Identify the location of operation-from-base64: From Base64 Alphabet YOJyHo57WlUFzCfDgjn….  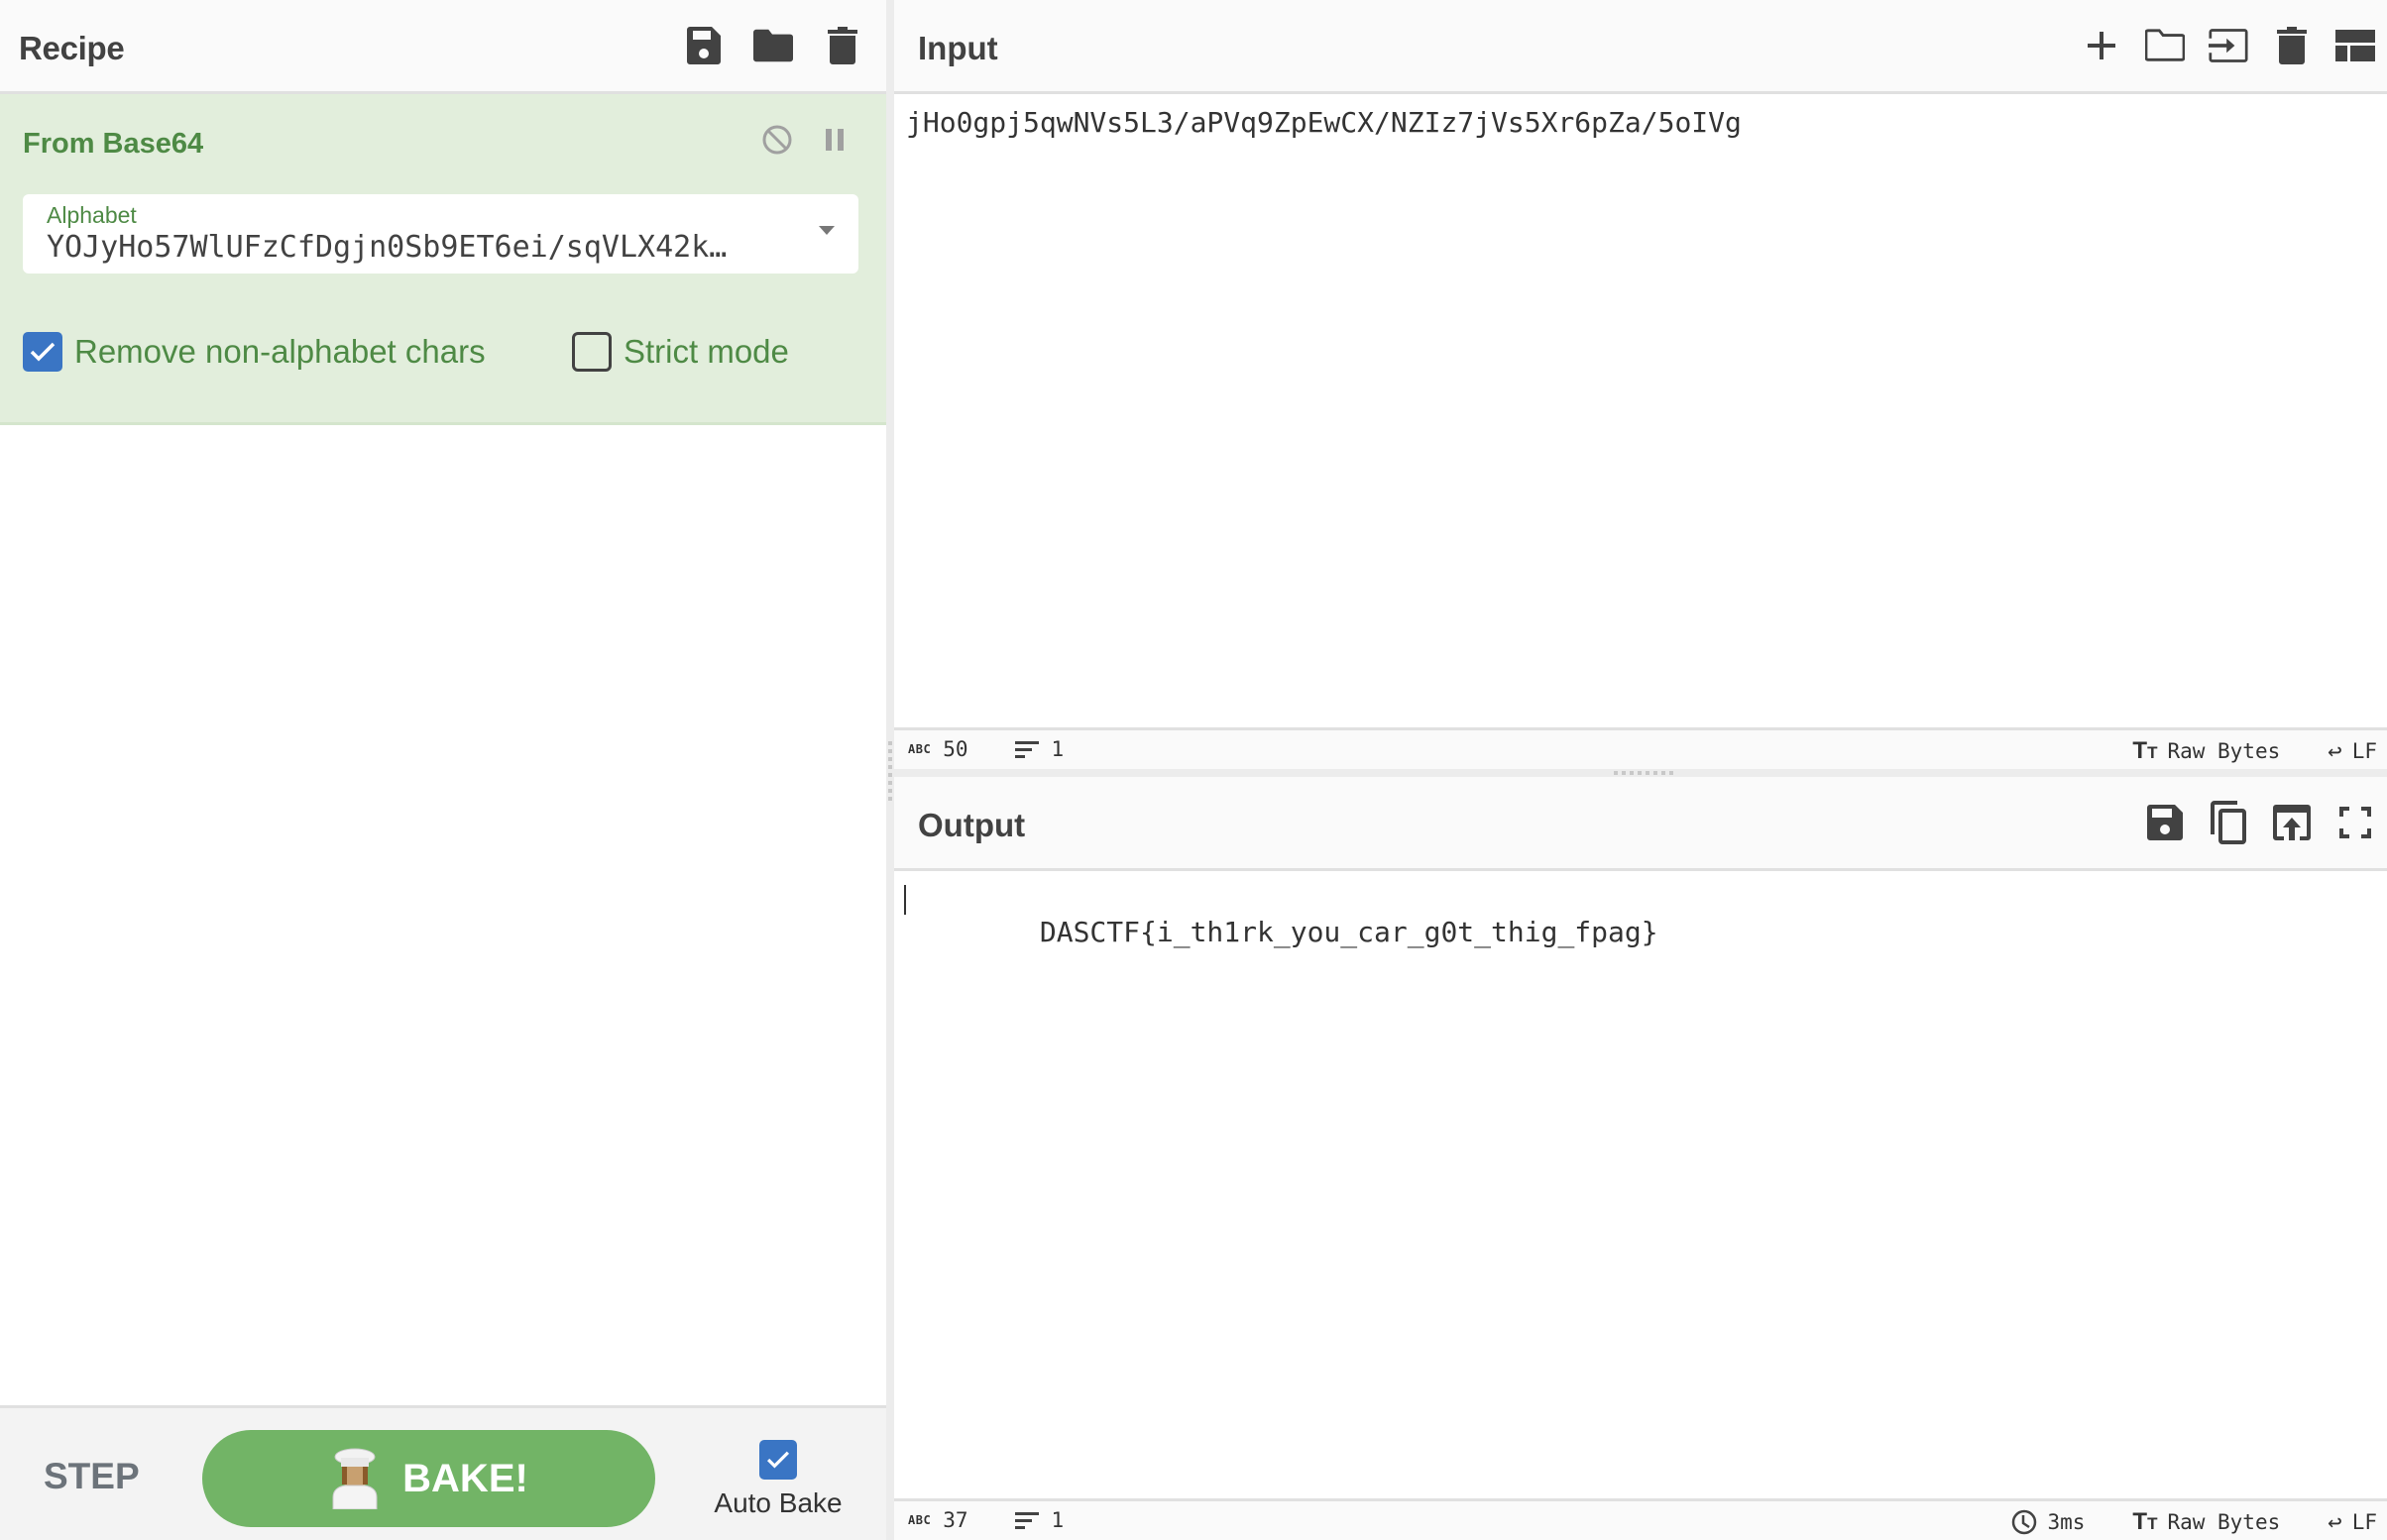
(443, 259).